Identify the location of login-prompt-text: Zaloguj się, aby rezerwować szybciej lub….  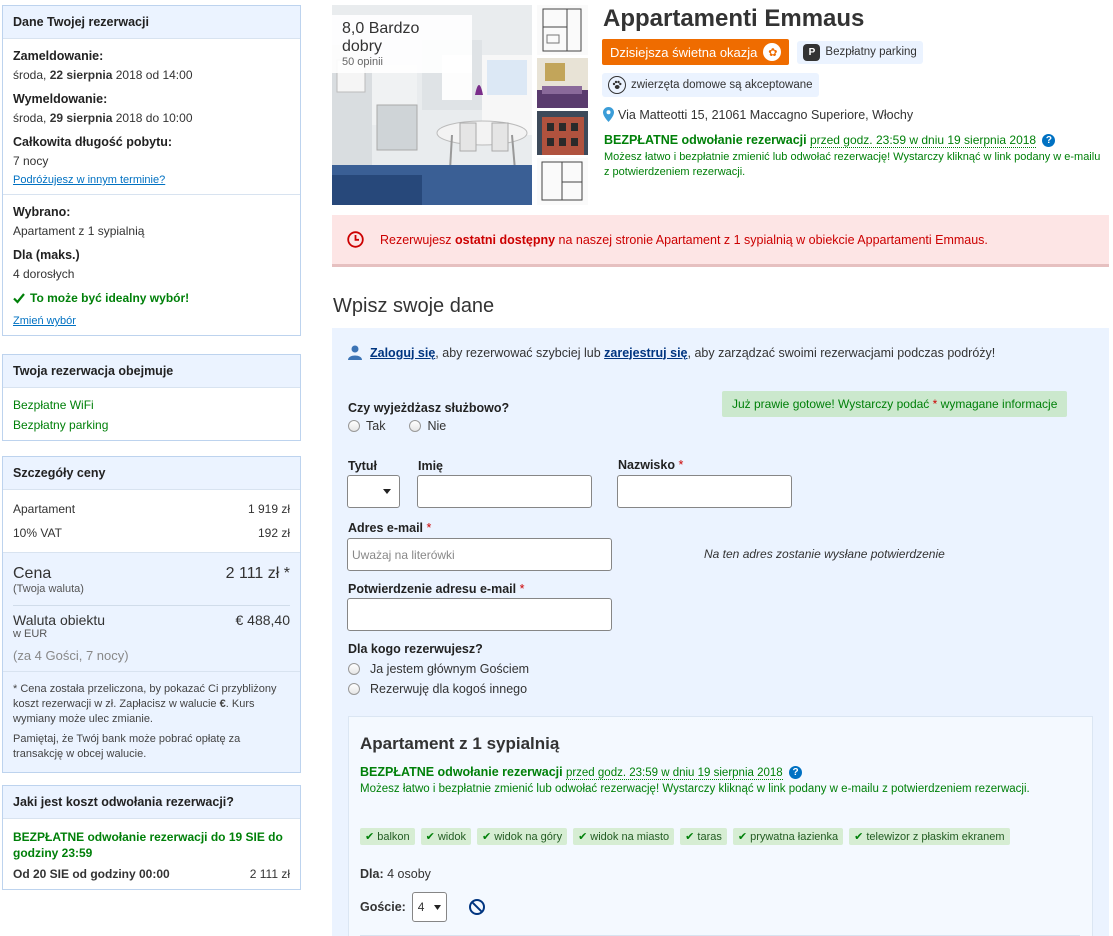
(682, 353).